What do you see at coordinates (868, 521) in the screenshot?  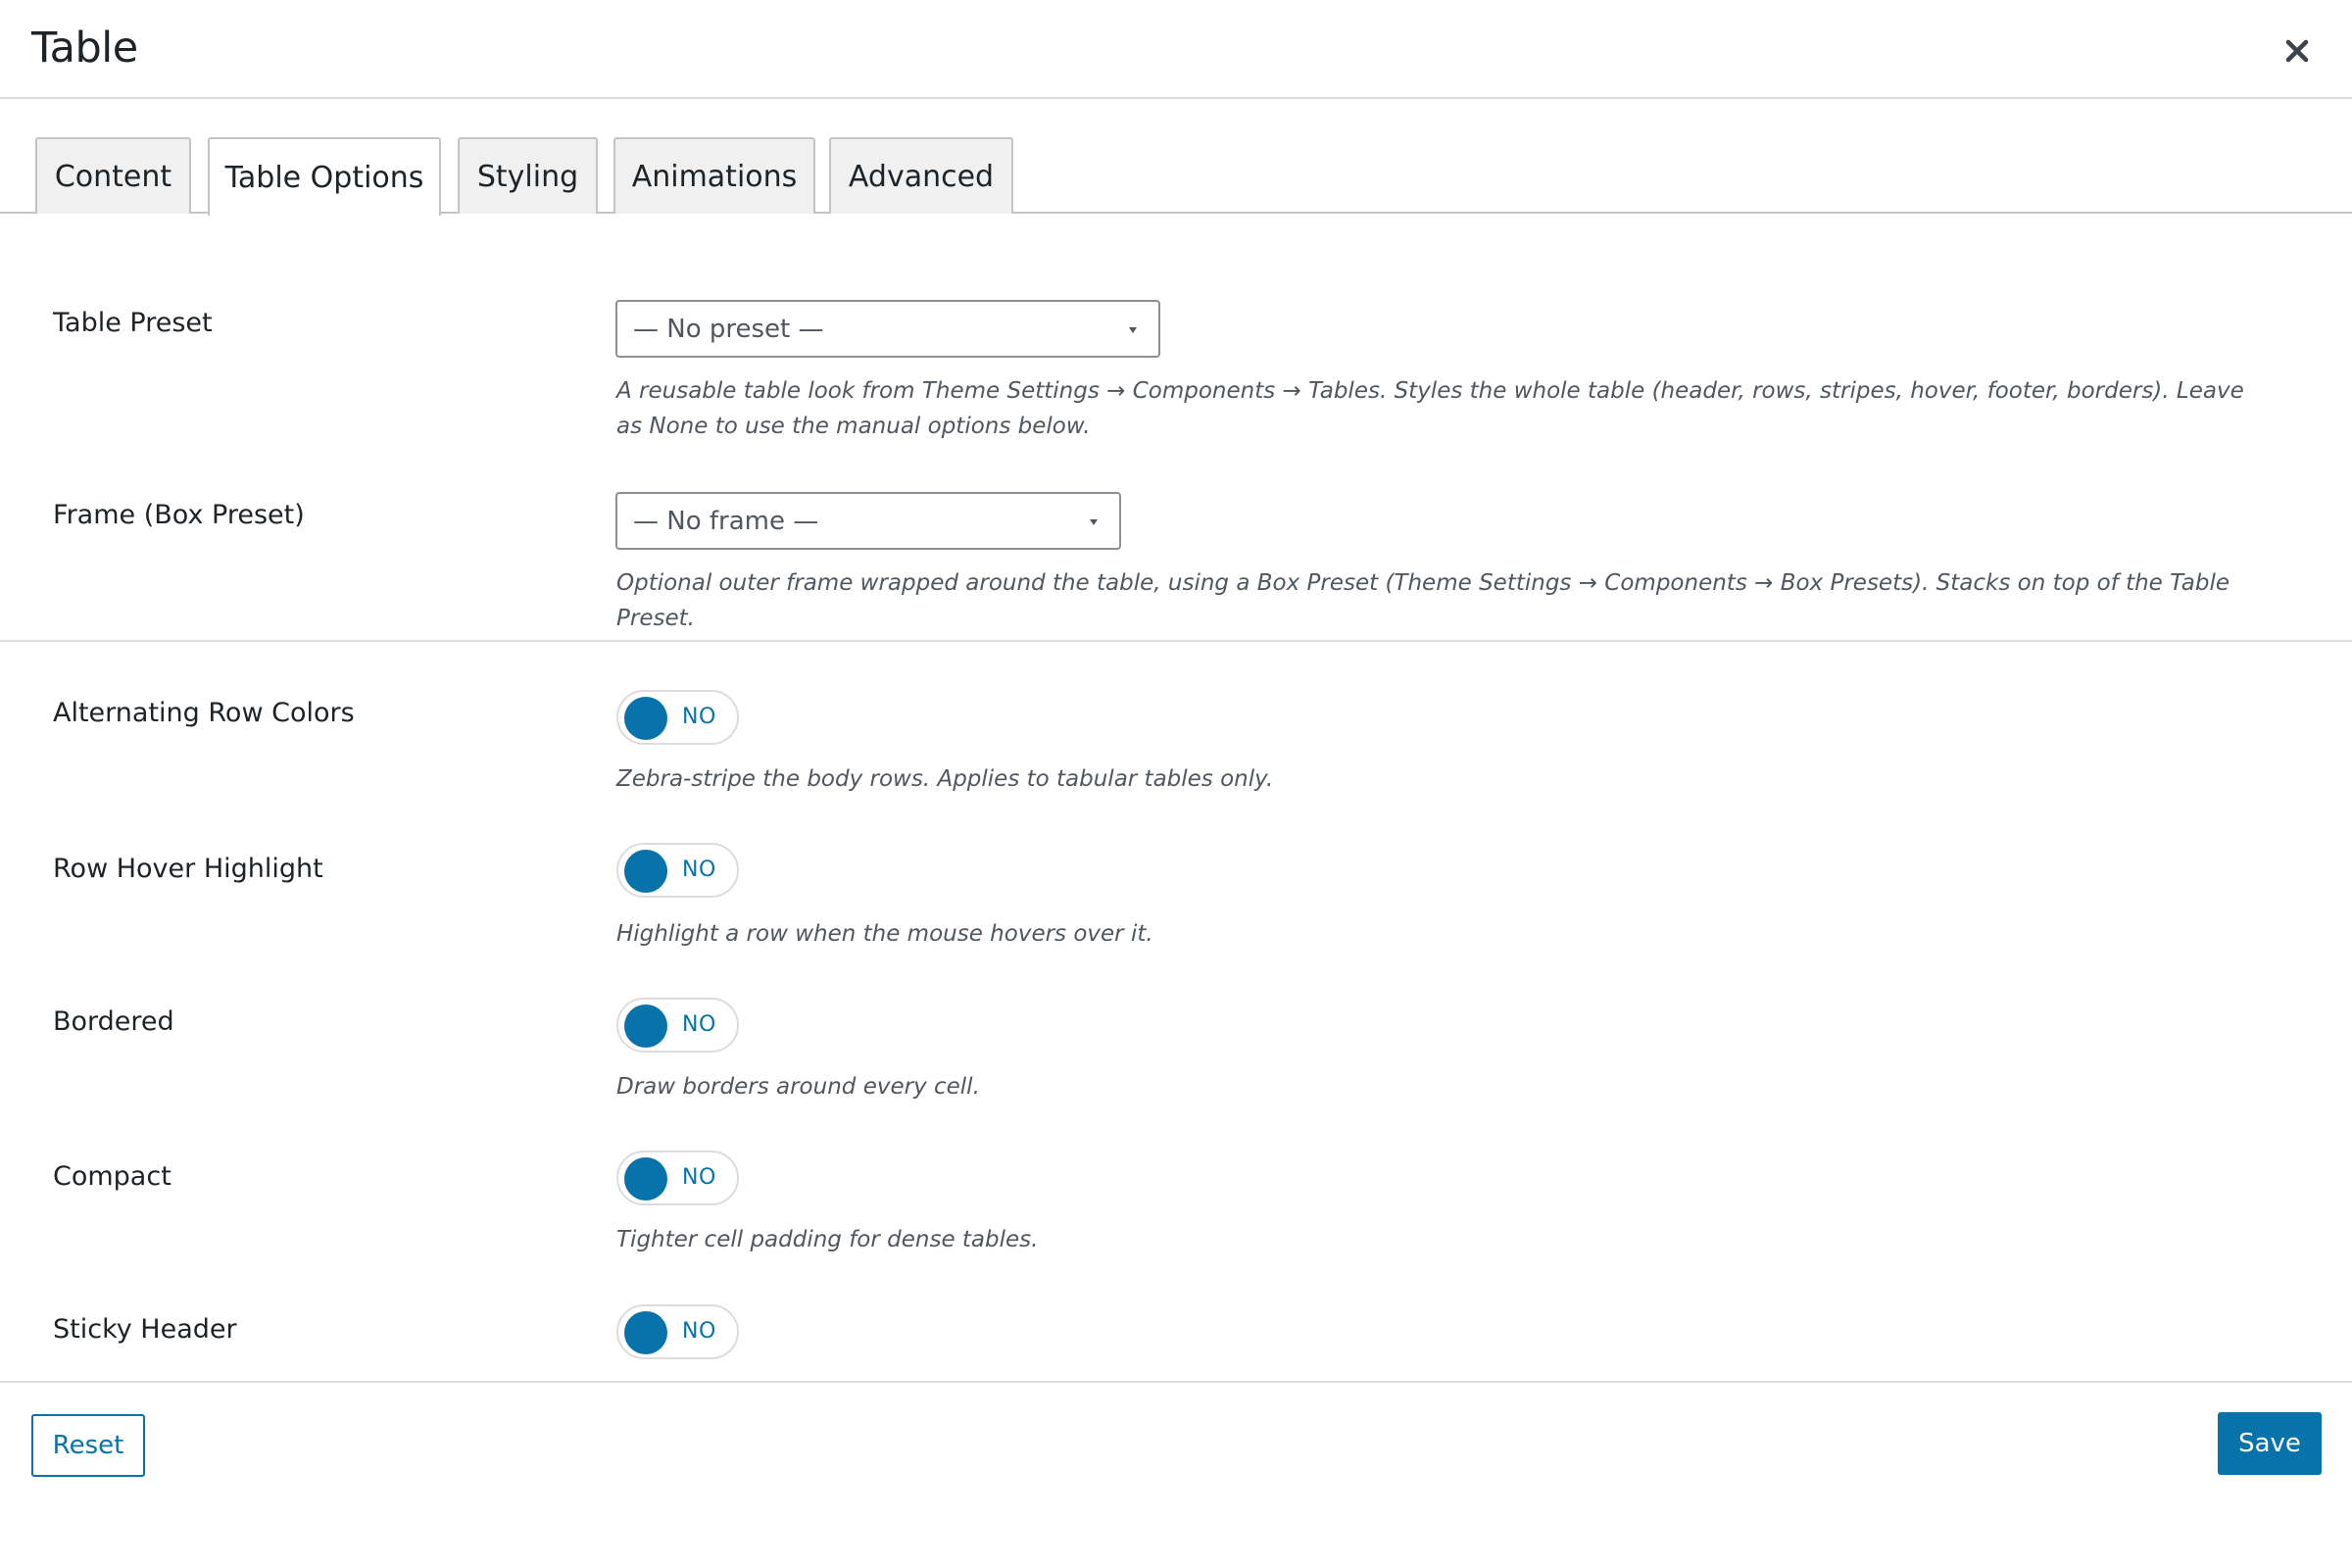 I see `frame-preset-select: — No frame —` at bounding box center [868, 521].